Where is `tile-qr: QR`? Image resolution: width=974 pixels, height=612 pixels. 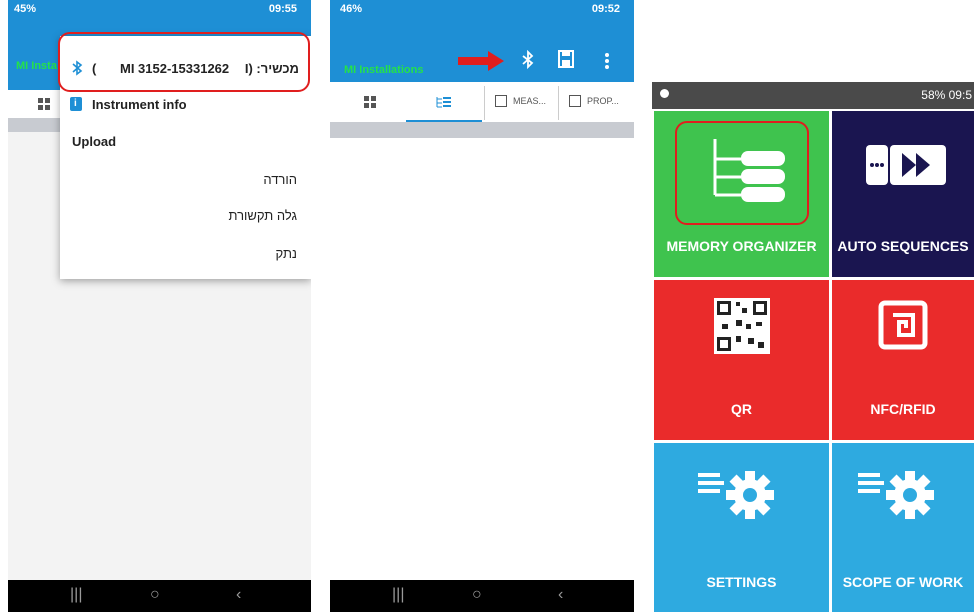
tile-qr: QR is located at coordinates (741, 360).